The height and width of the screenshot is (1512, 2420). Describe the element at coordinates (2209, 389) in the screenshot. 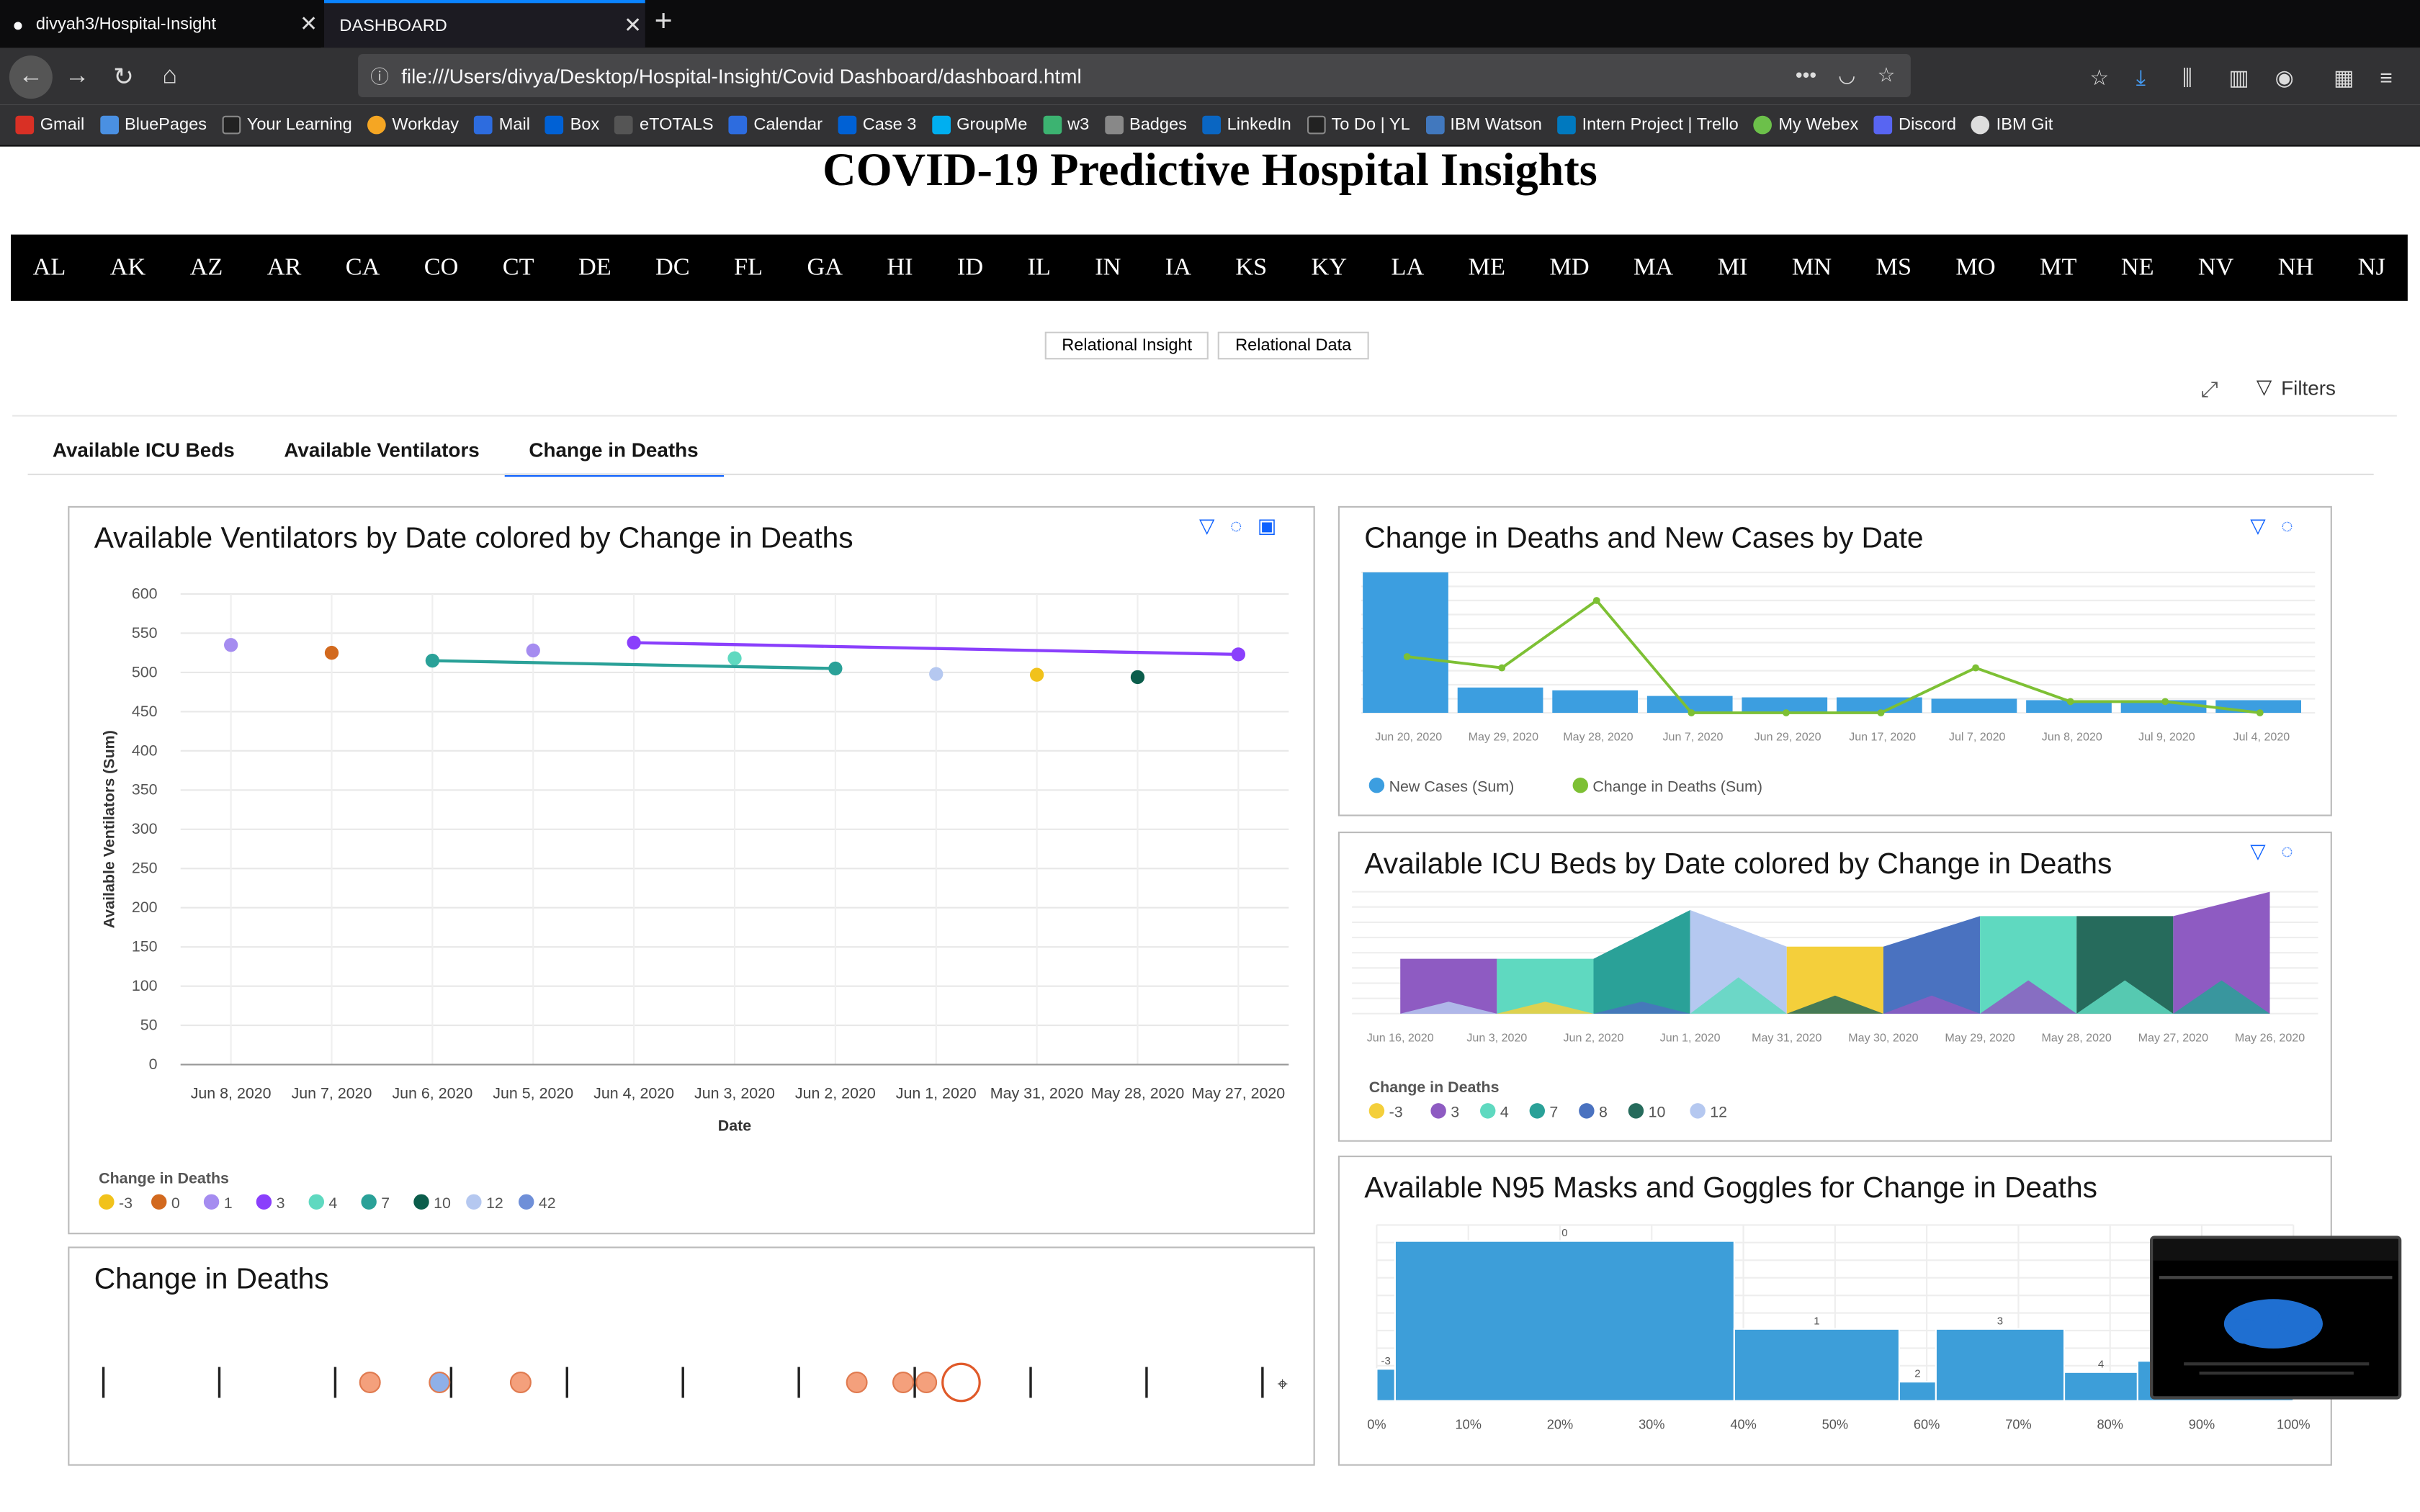

I see `expand-icon: ⤢` at that location.